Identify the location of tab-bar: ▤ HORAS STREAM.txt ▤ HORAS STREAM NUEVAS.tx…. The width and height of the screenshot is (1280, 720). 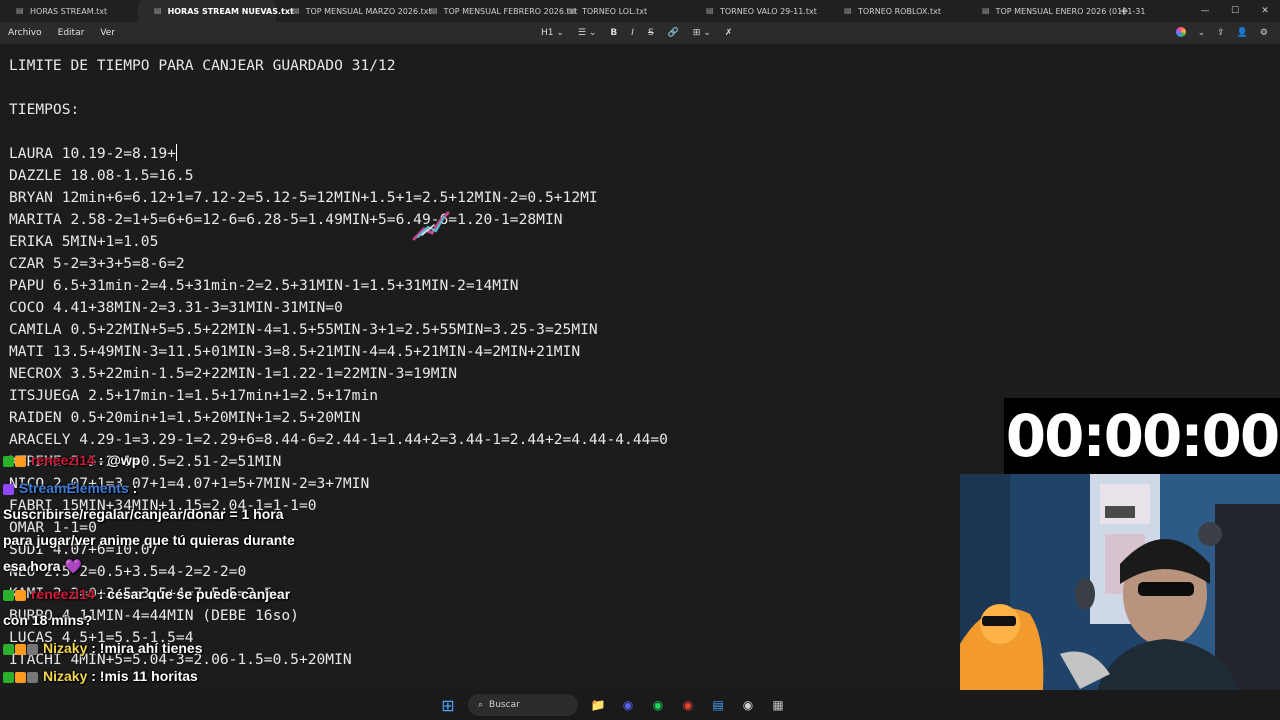
(640, 11).